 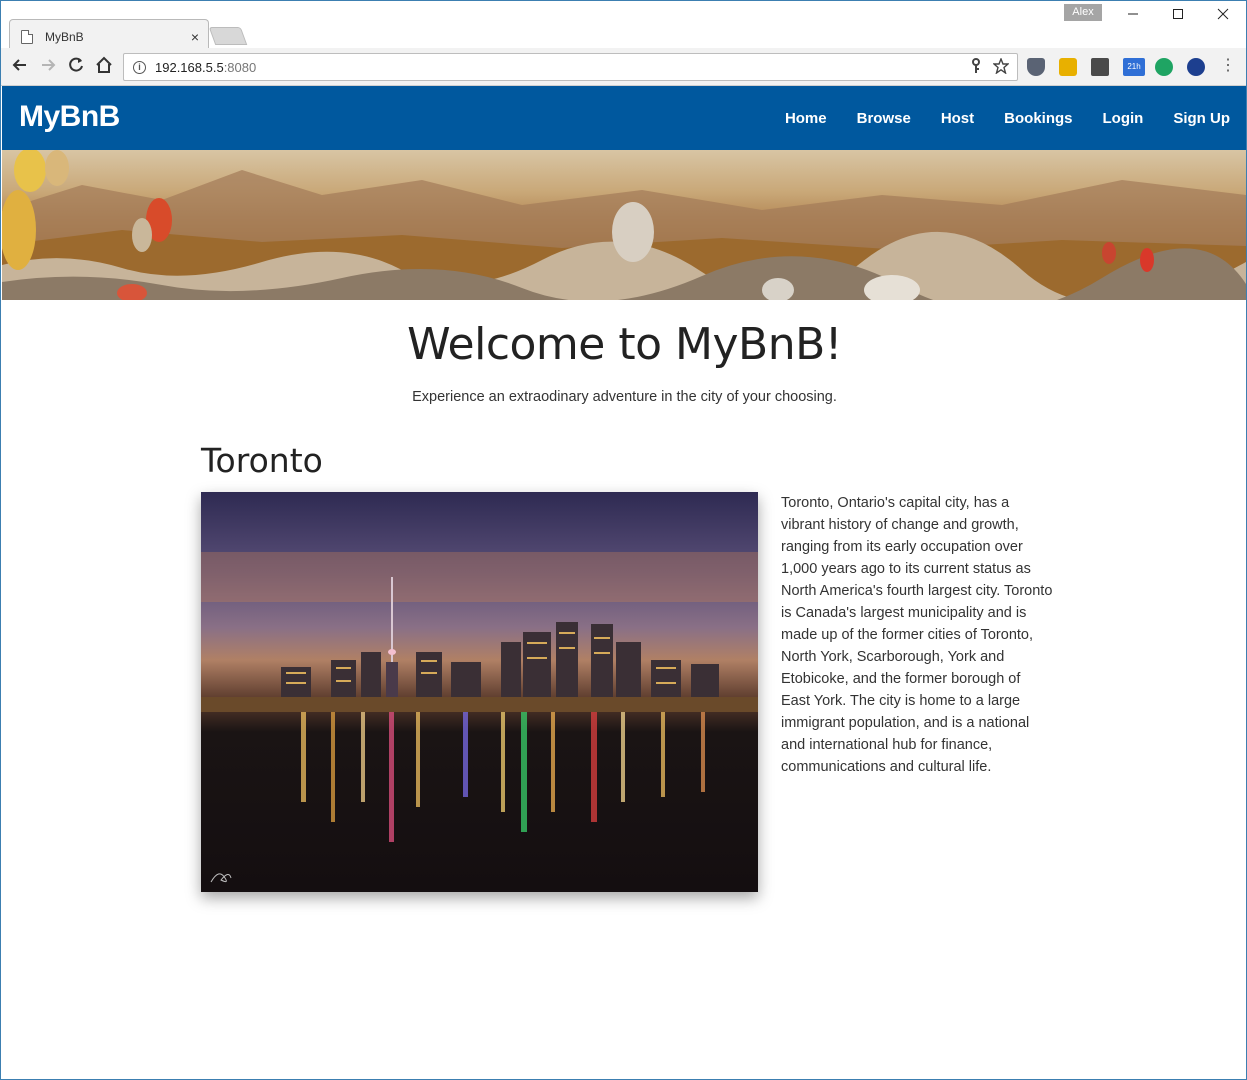 I want to click on hero-banner-image, so click(x=624, y=225).